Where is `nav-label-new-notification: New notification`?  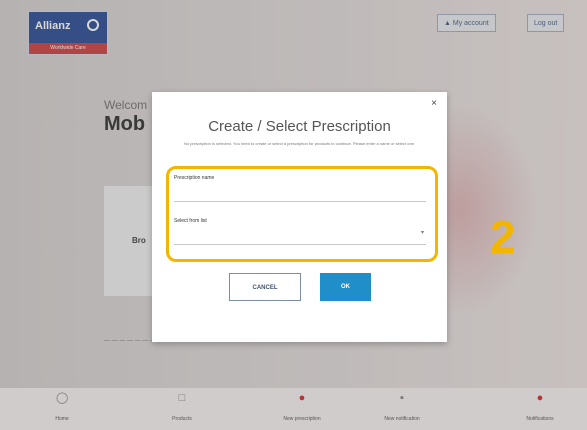 nav-label-new-notification: New notification is located at coordinates (402, 419).